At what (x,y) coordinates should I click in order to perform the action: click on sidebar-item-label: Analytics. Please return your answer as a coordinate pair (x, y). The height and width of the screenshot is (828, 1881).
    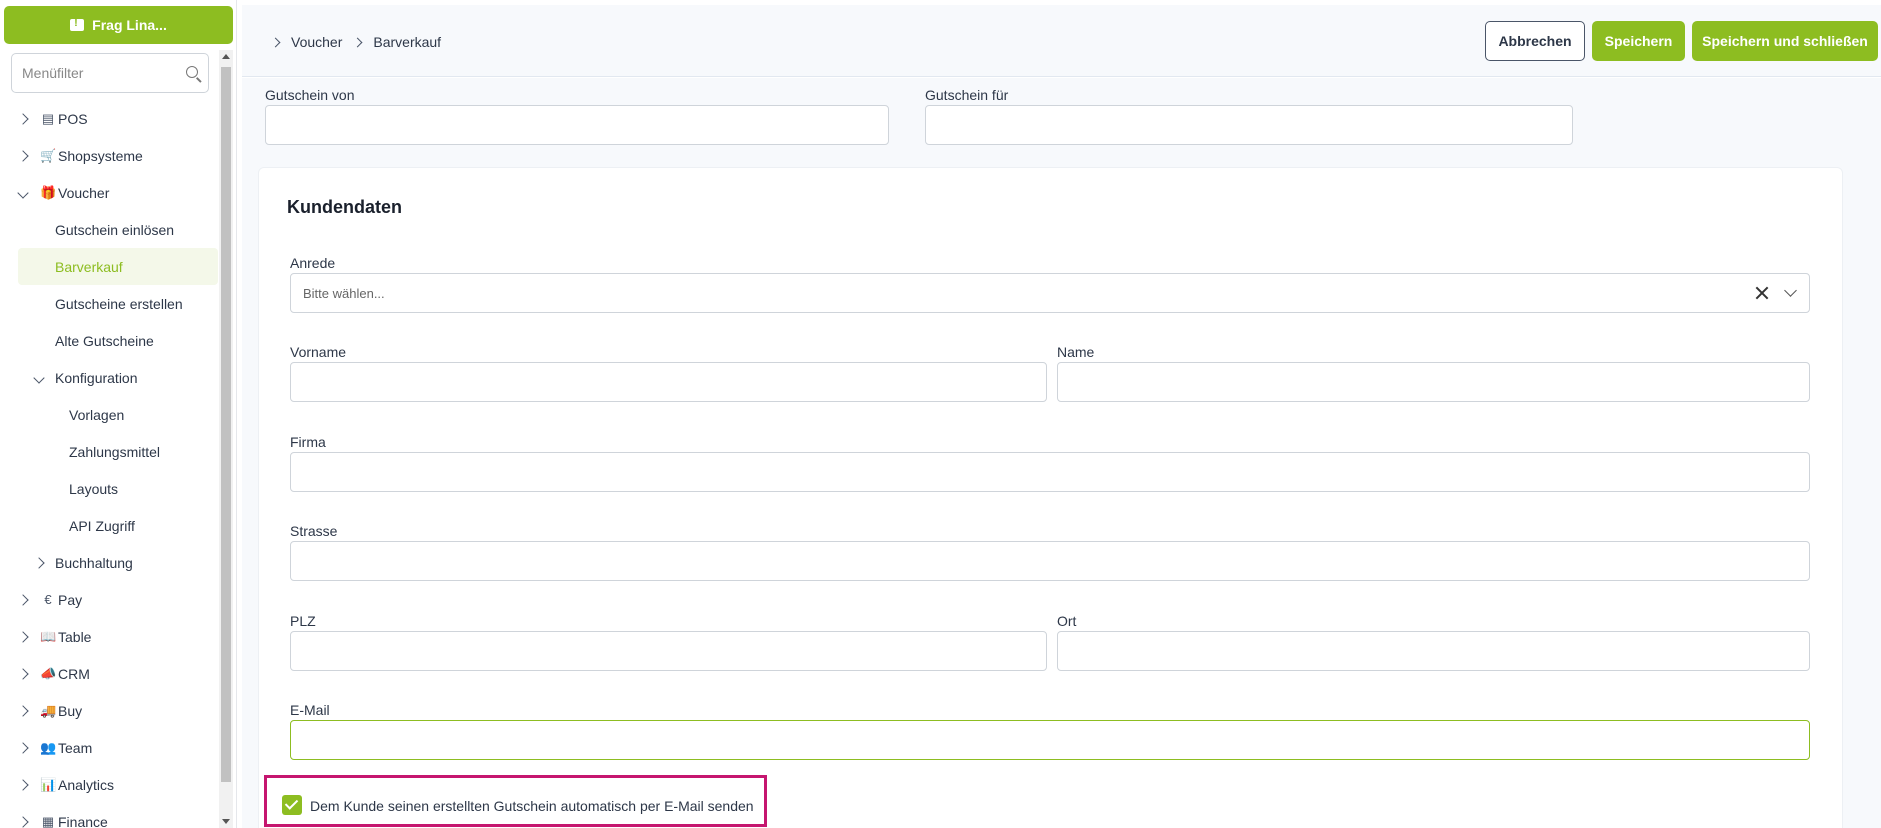
    Looking at the image, I should click on (86, 784).